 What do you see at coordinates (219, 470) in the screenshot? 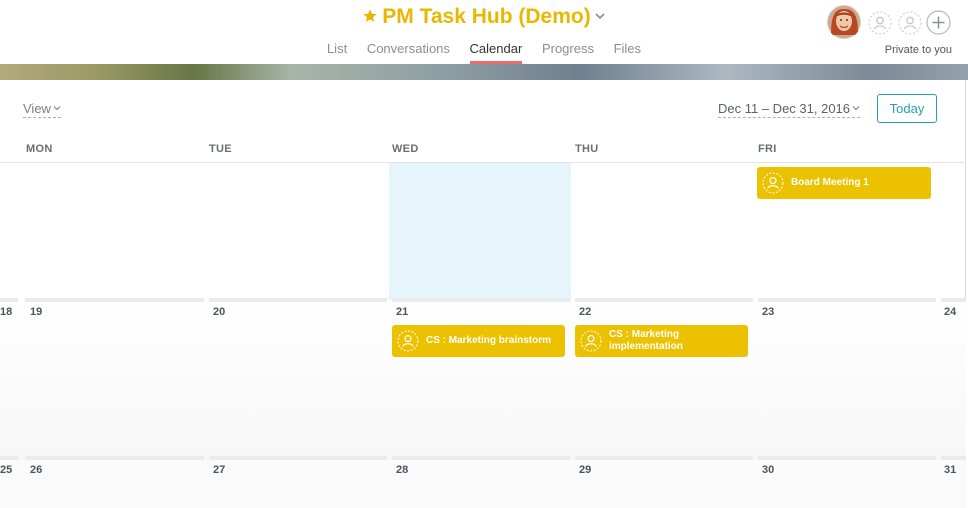
I see `day-number: 27` at bounding box center [219, 470].